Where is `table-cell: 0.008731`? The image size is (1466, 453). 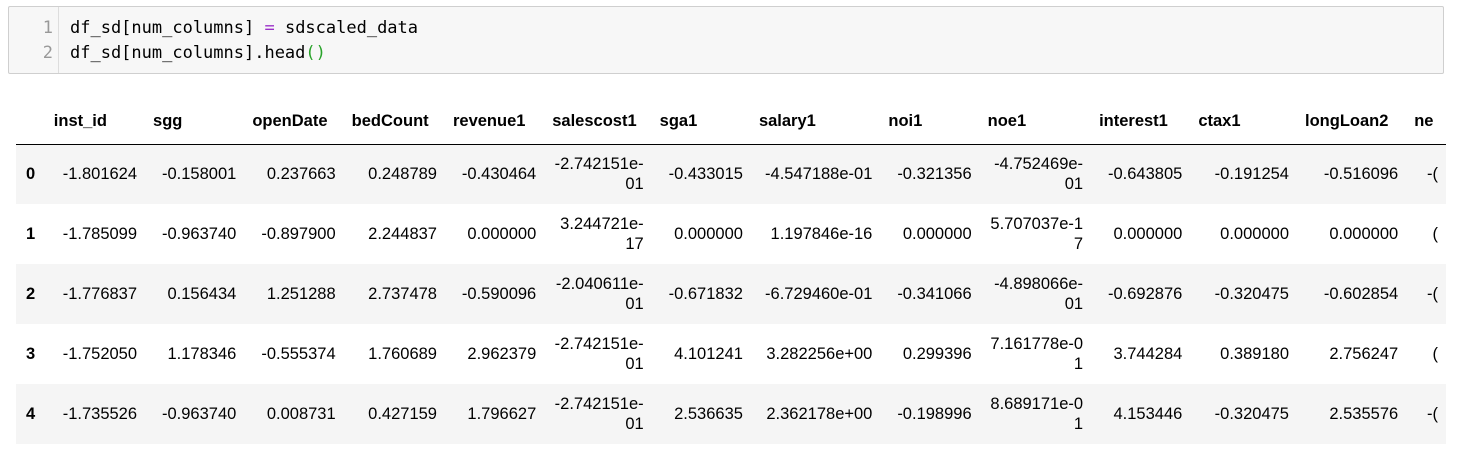
table-cell: 0.008731 is located at coordinates (294, 414).